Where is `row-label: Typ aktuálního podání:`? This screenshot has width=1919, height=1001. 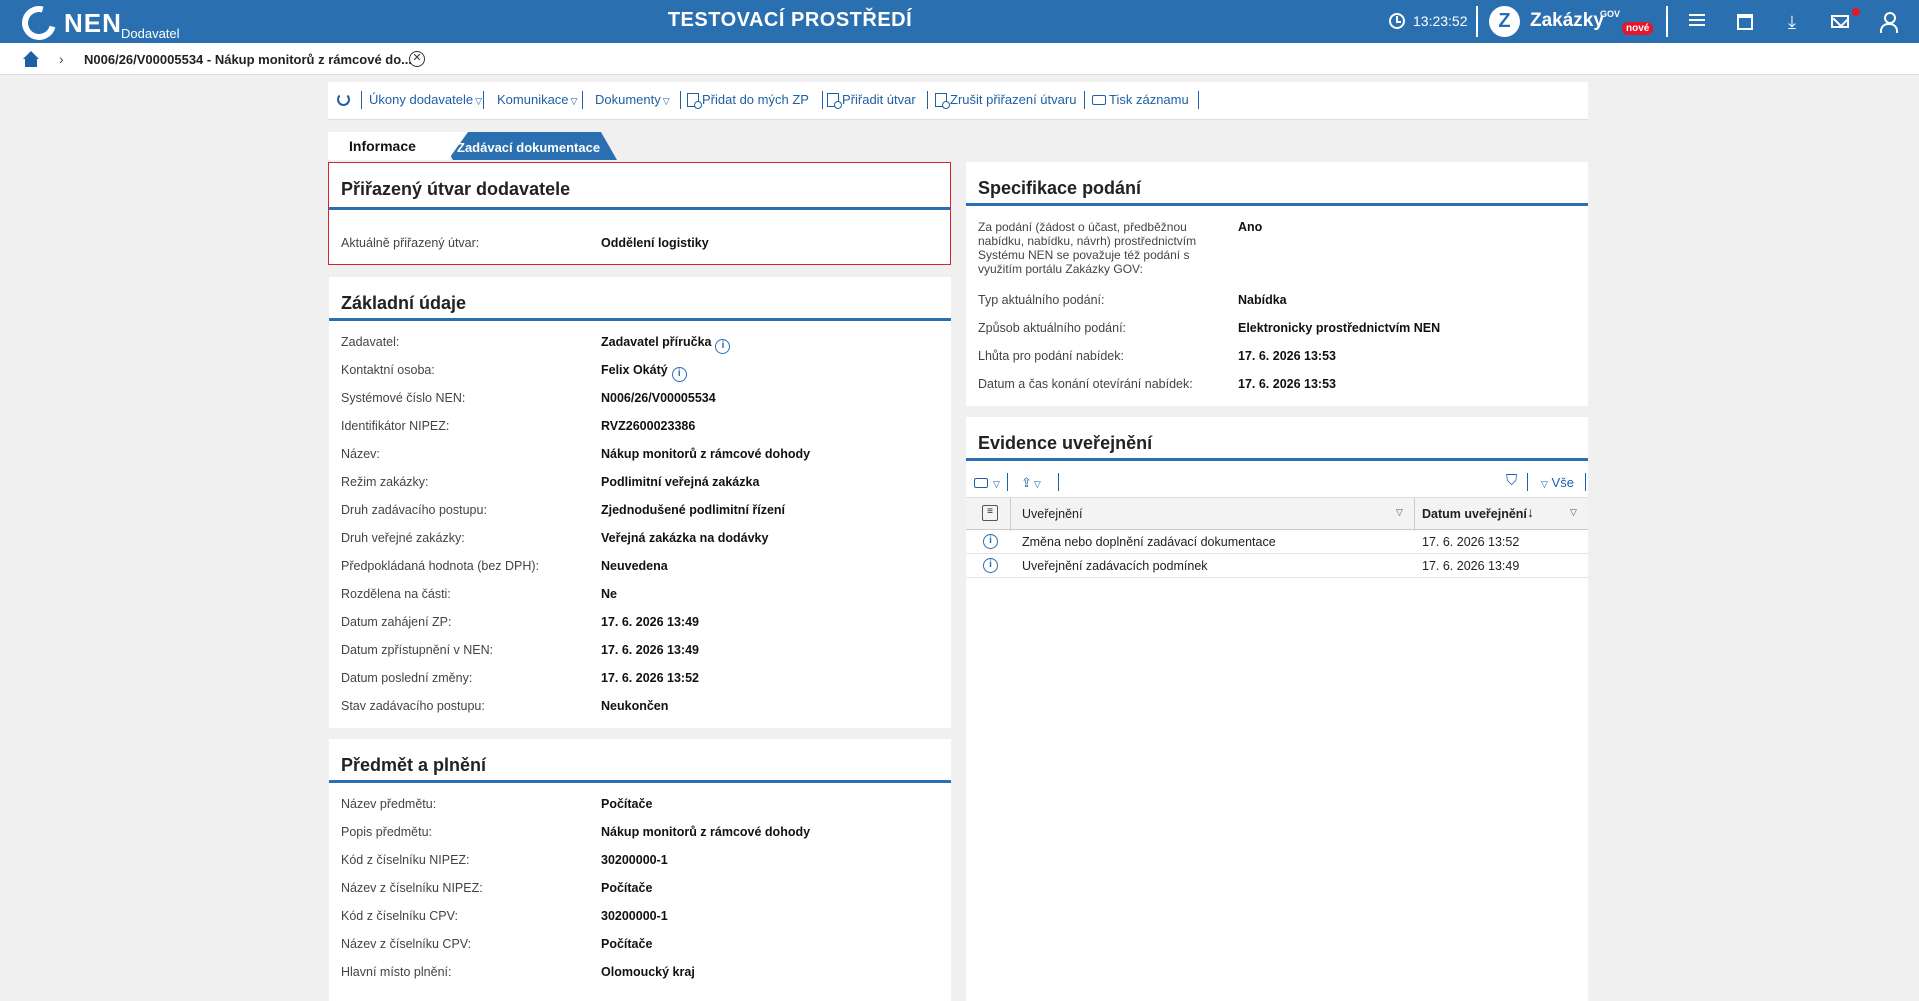 row-label: Typ aktuálního podání: is located at coordinates (1041, 300).